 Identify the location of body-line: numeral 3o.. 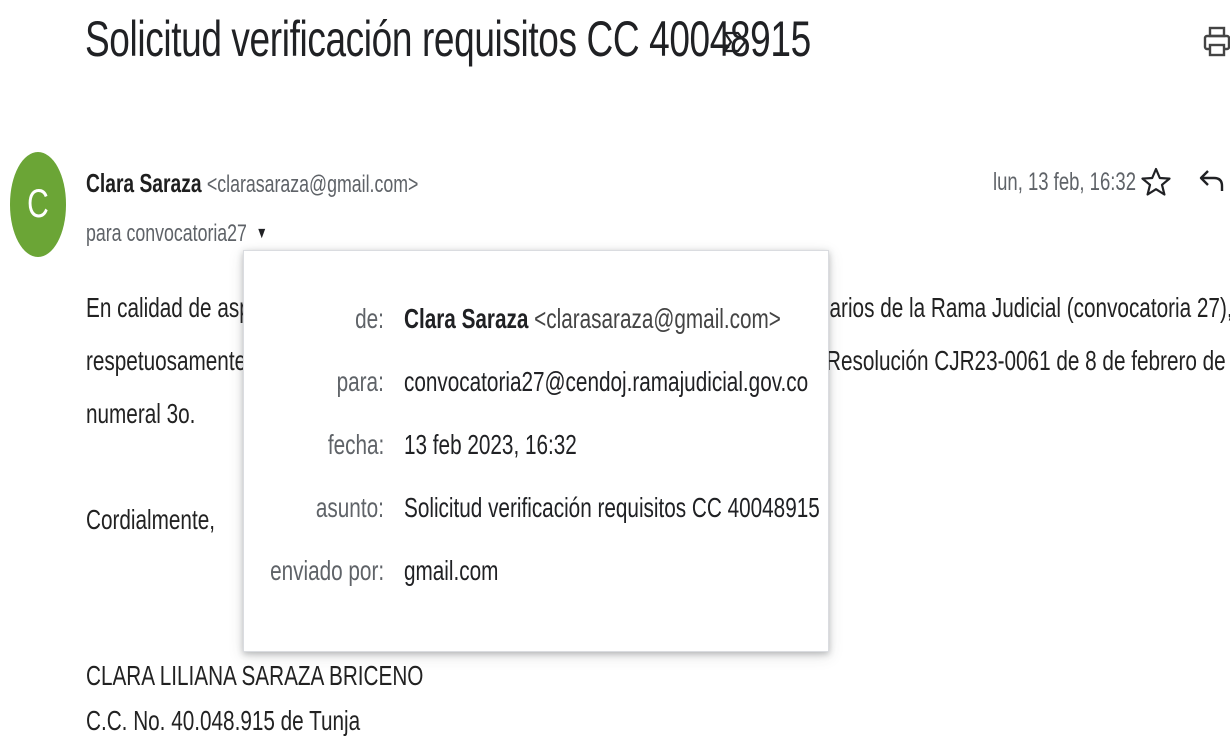
(141, 413).